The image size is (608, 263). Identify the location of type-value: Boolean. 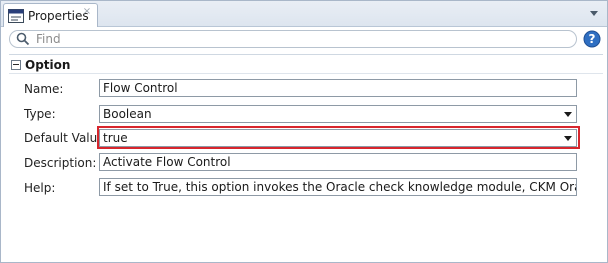
(127, 114).